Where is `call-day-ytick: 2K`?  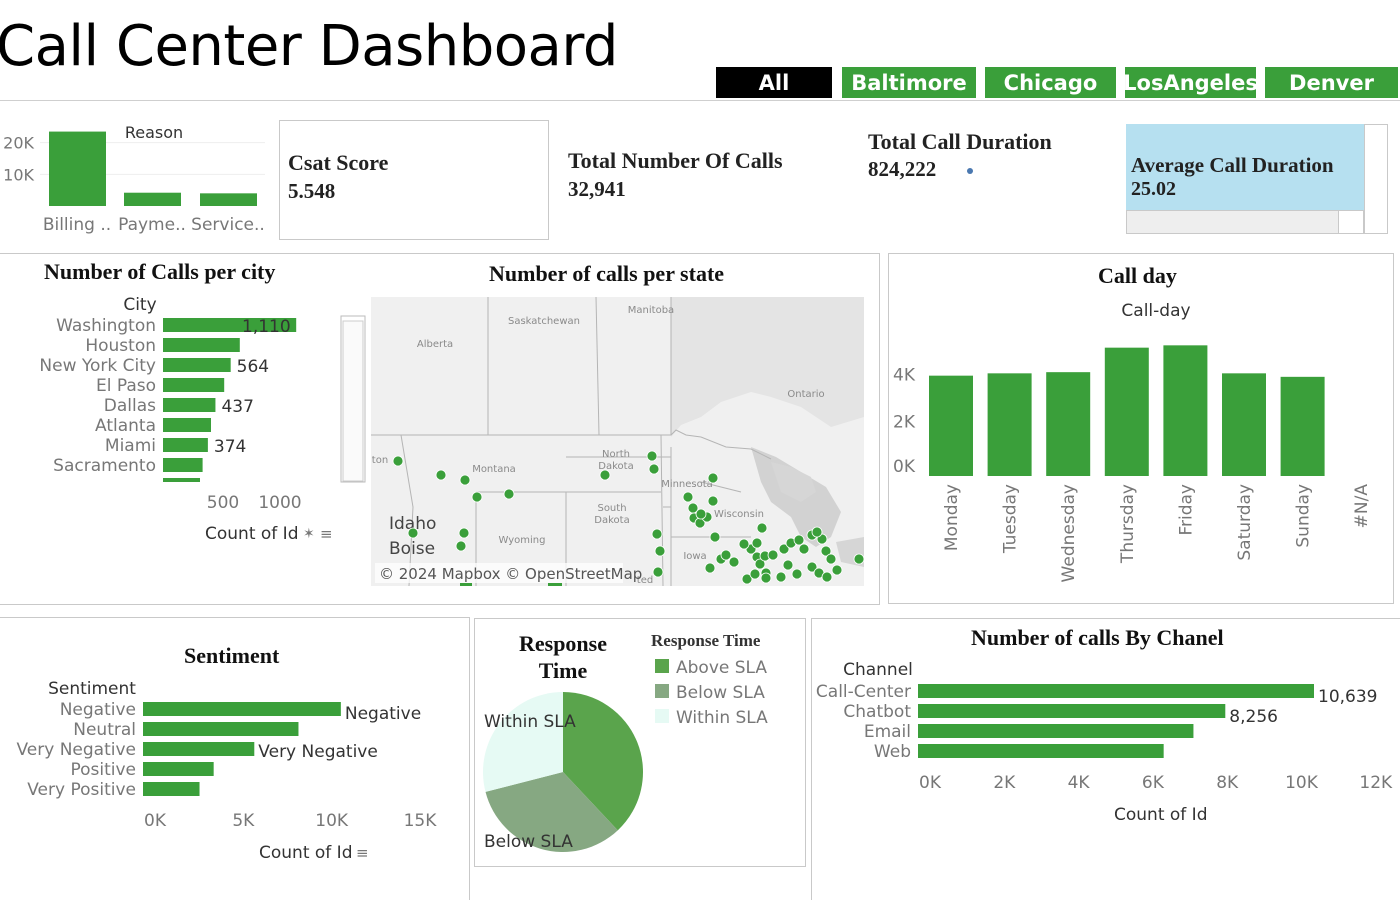 call-day-ytick: 2K is located at coordinates (904, 422).